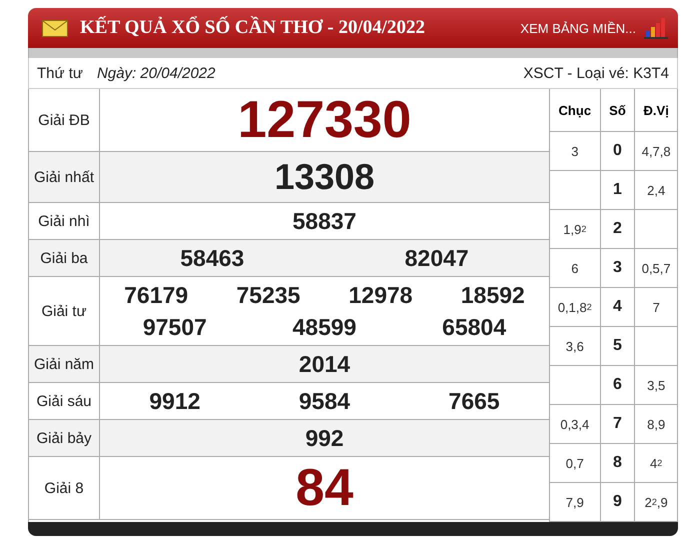 The width and height of the screenshot is (700, 538). I want to click on prize-label: Giải nhất, so click(64, 177).